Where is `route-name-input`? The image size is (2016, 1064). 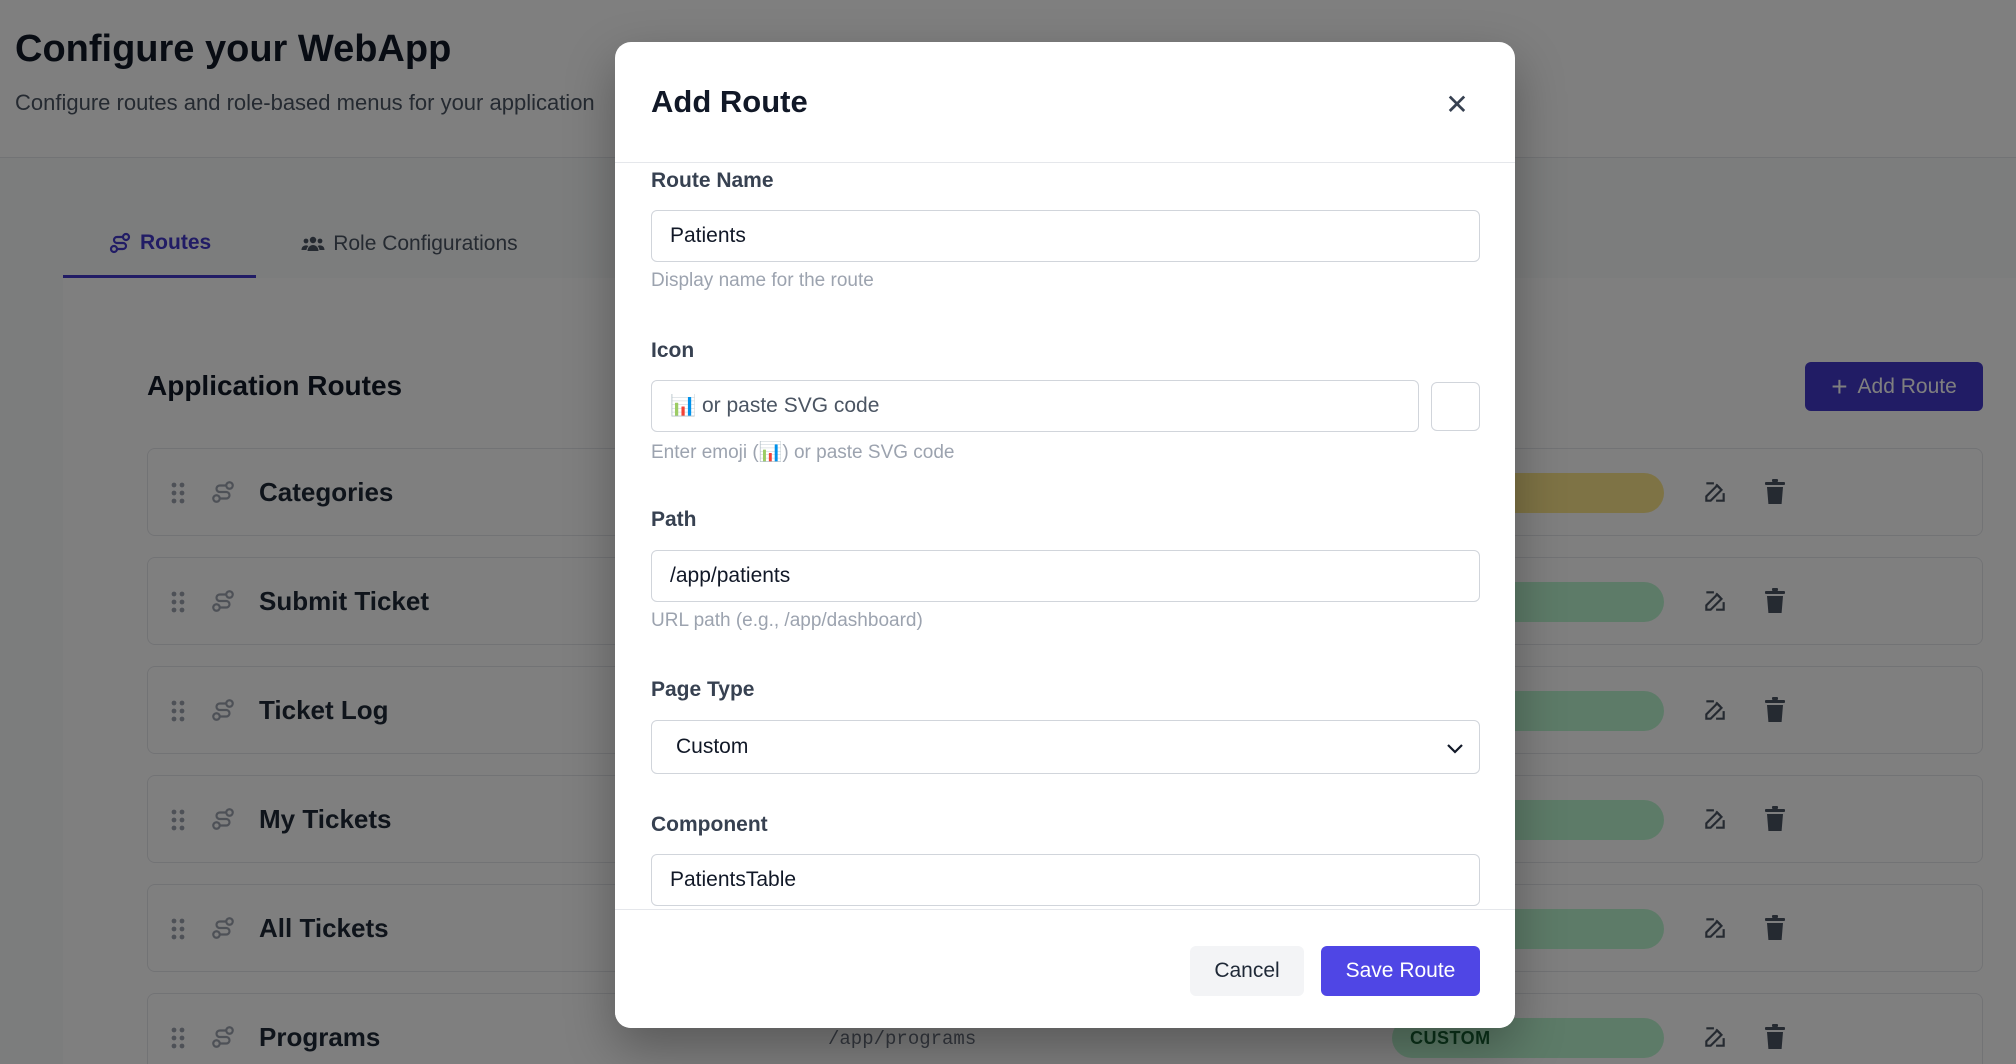
route-name-input is located at coordinates (1065, 236).